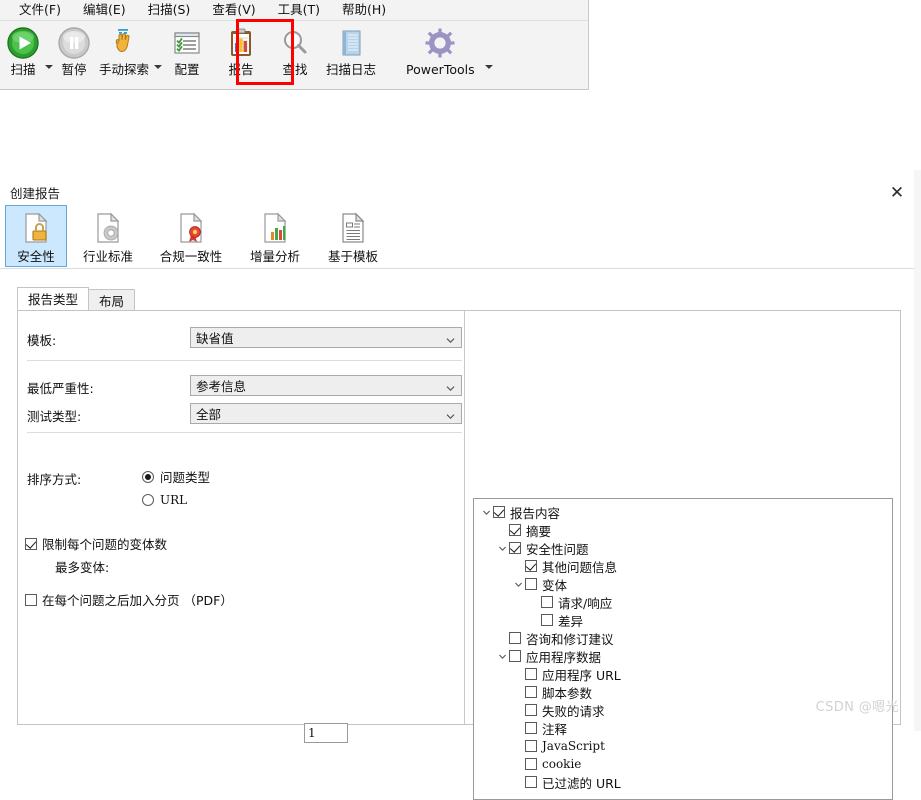  Describe the element at coordinates (36, 236) in the screenshot. I see `report-type-security: 安全性` at that location.